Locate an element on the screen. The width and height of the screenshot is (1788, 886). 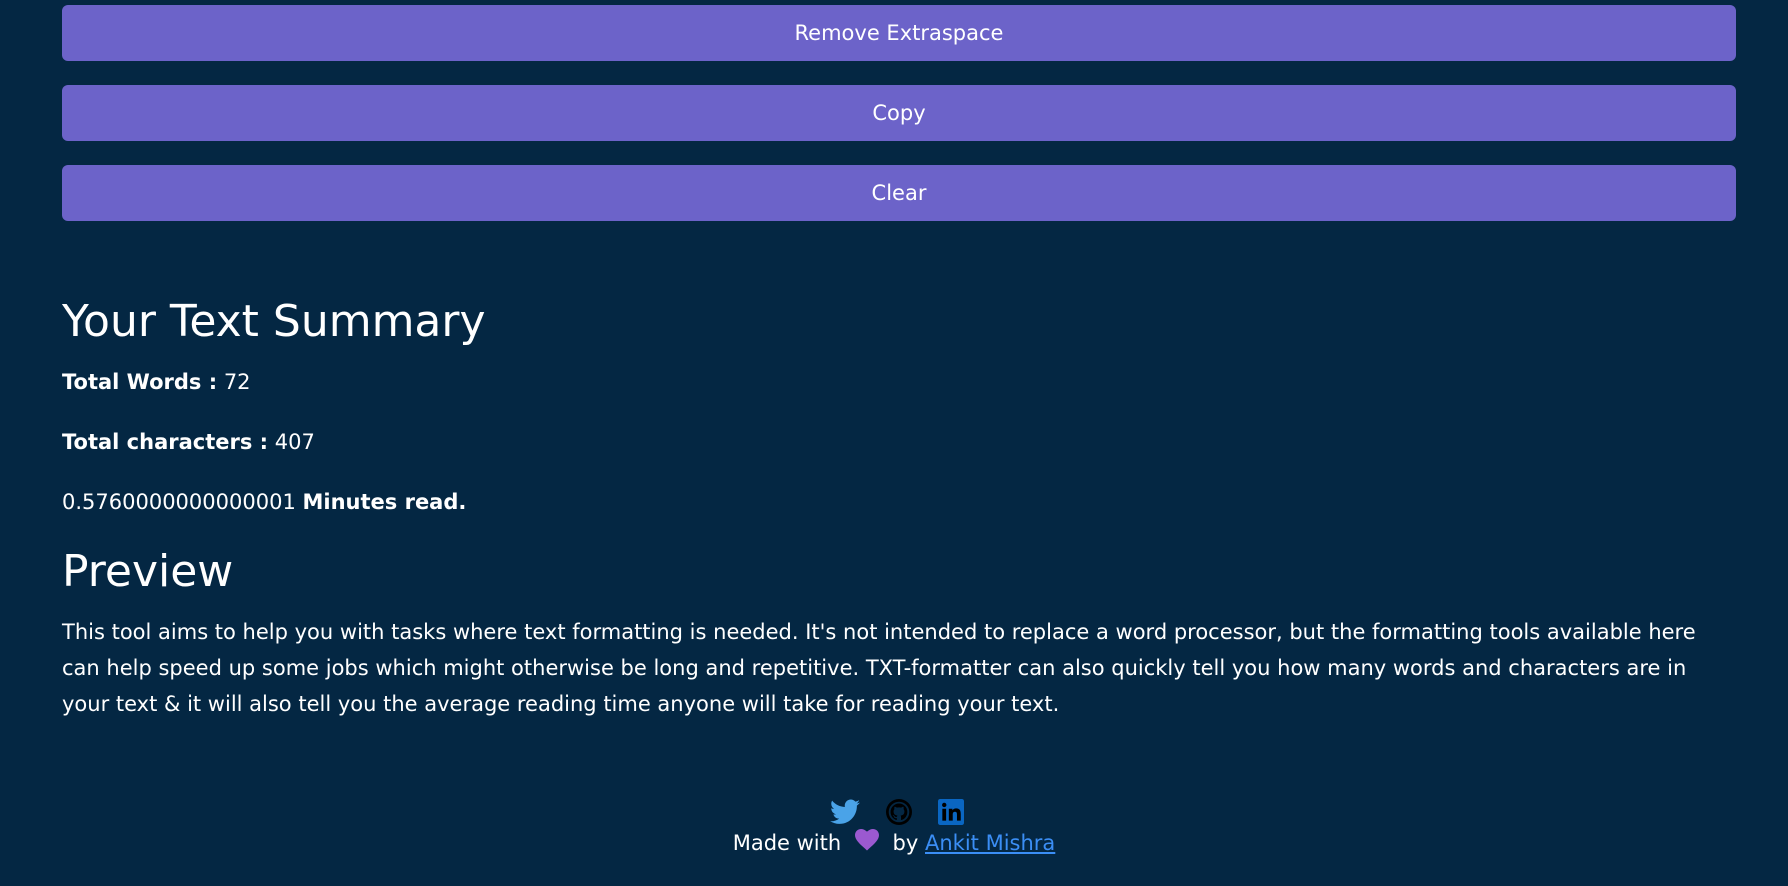
made-with-line: Made with by Ankit Mishra is located at coordinates (894, 843).